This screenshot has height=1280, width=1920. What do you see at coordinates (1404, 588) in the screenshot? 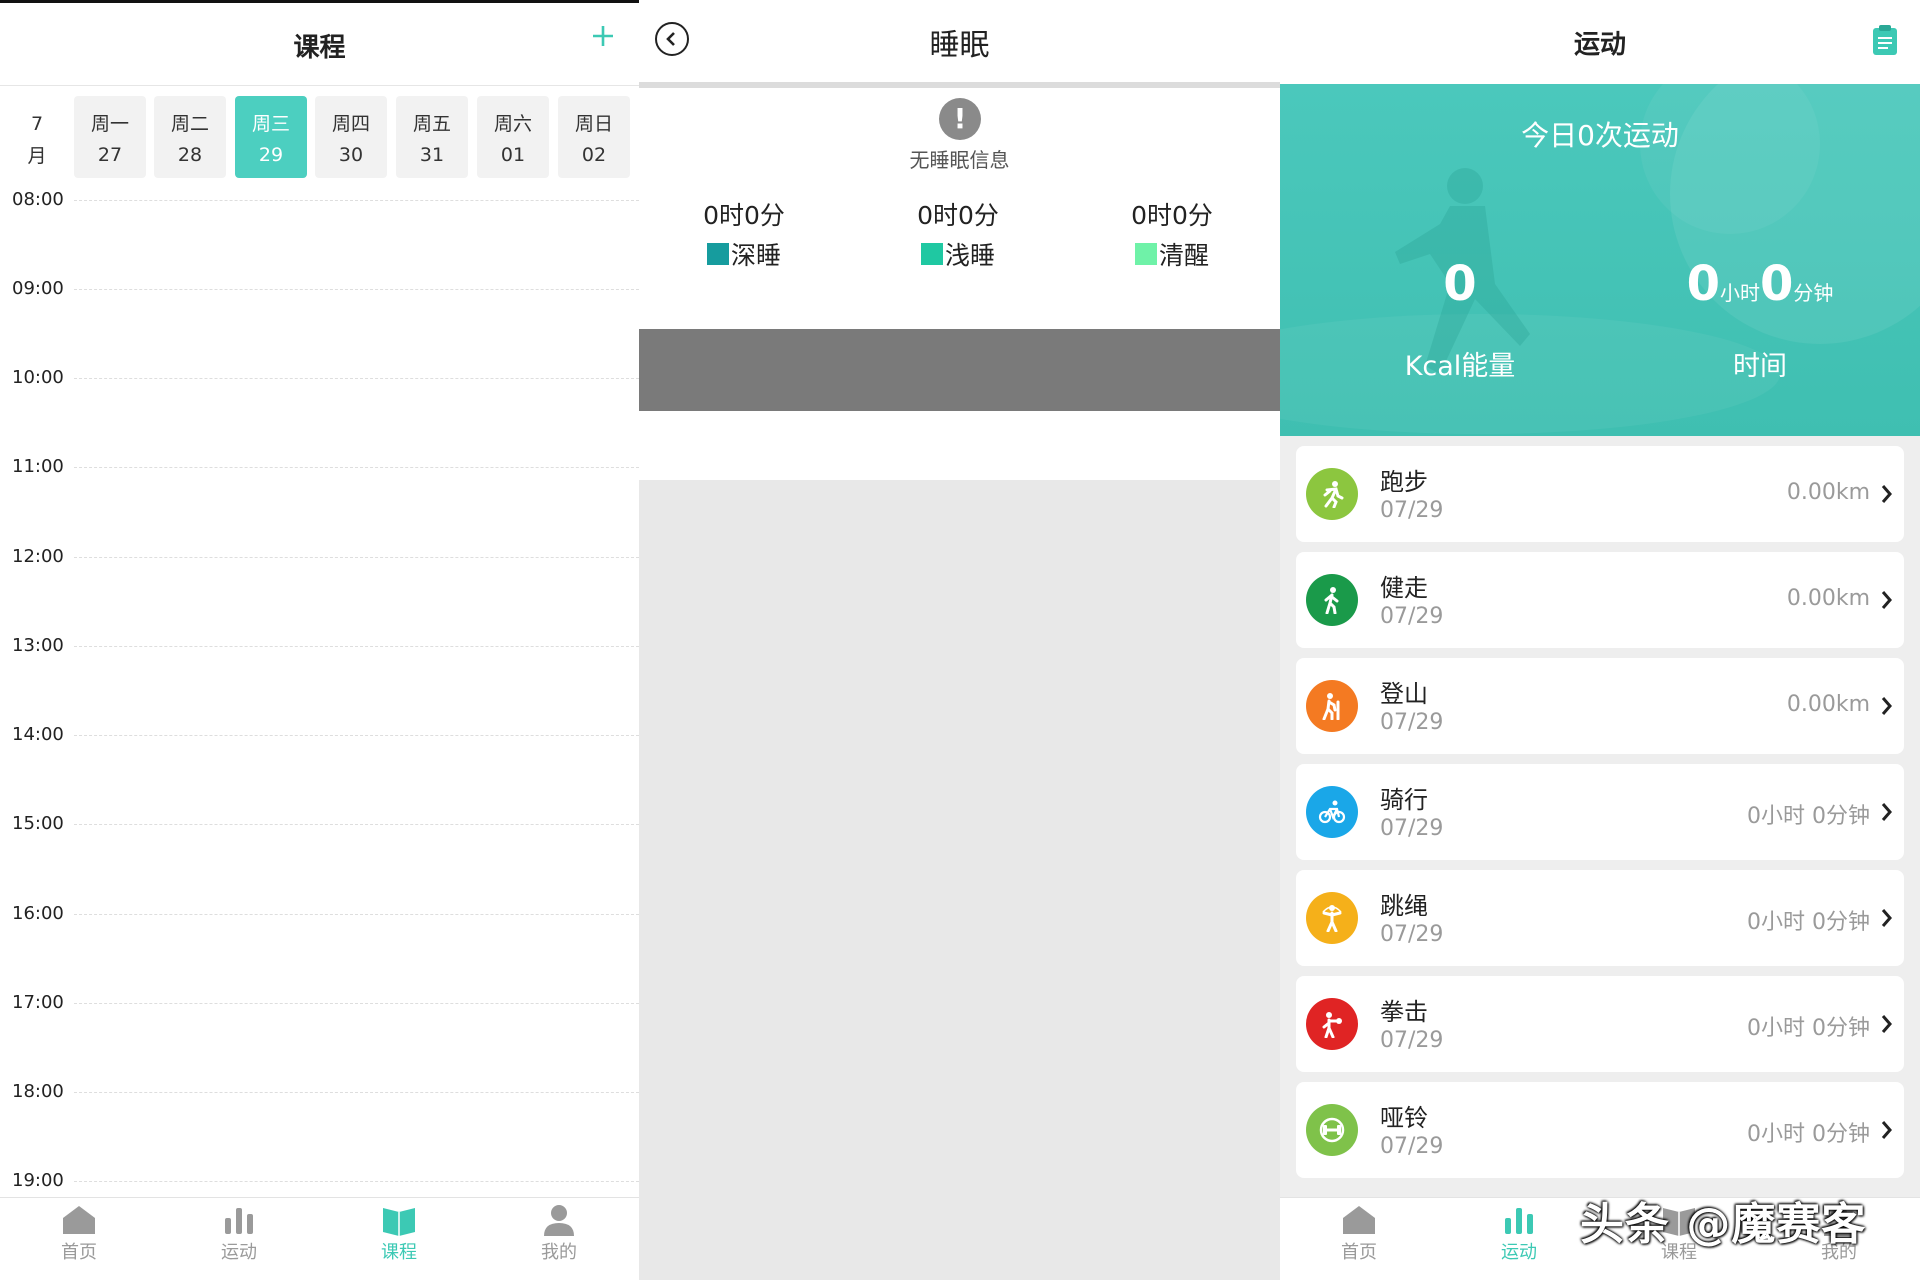
I see `sport-name: 健走` at bounding box center [1404, 588].